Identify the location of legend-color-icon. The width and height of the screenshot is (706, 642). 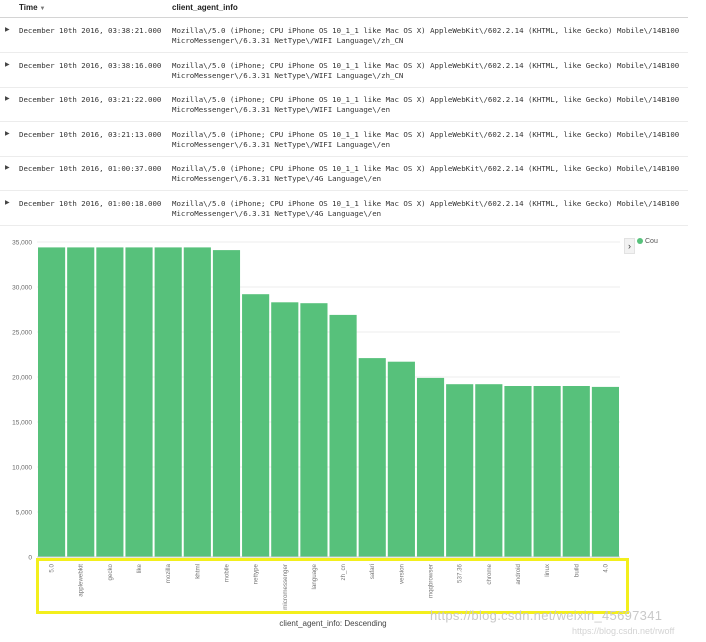
(640, 241).